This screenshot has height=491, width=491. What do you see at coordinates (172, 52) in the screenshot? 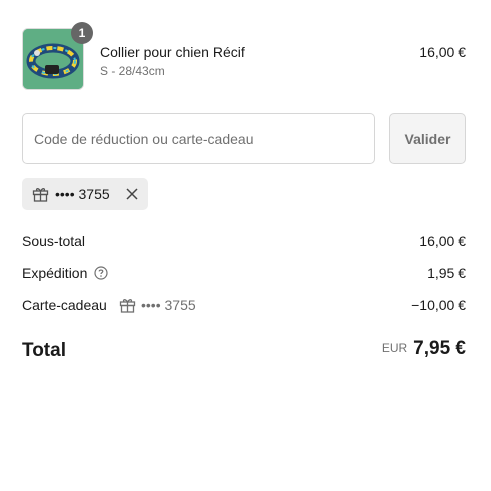
I see `product-title: Collier pour chien Récif` at bounding box center [172, 52].